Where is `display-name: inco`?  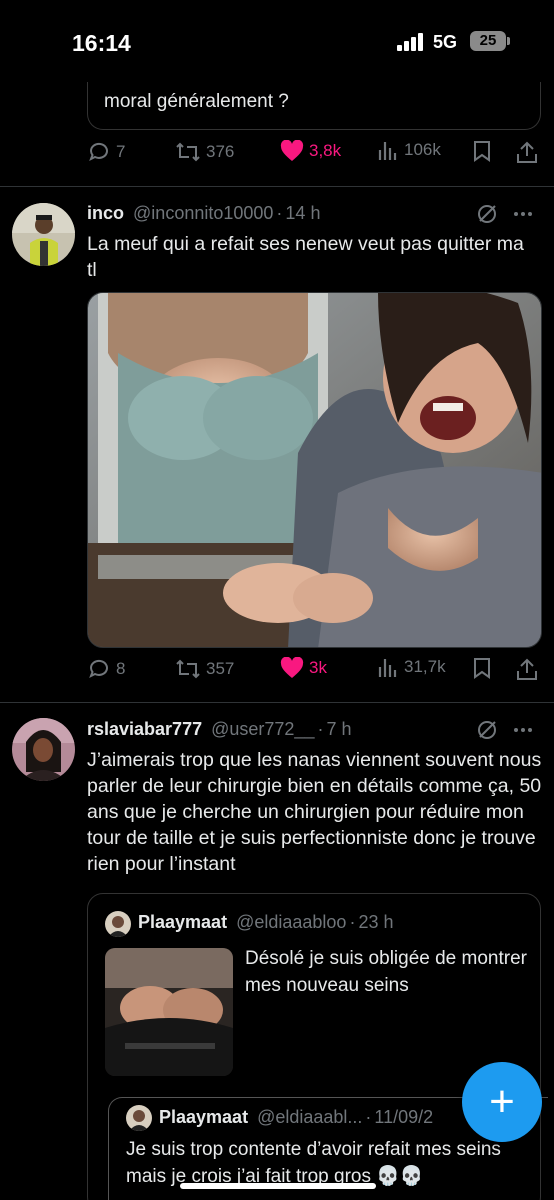 display-name: inco is located at coordinates (105, 213).